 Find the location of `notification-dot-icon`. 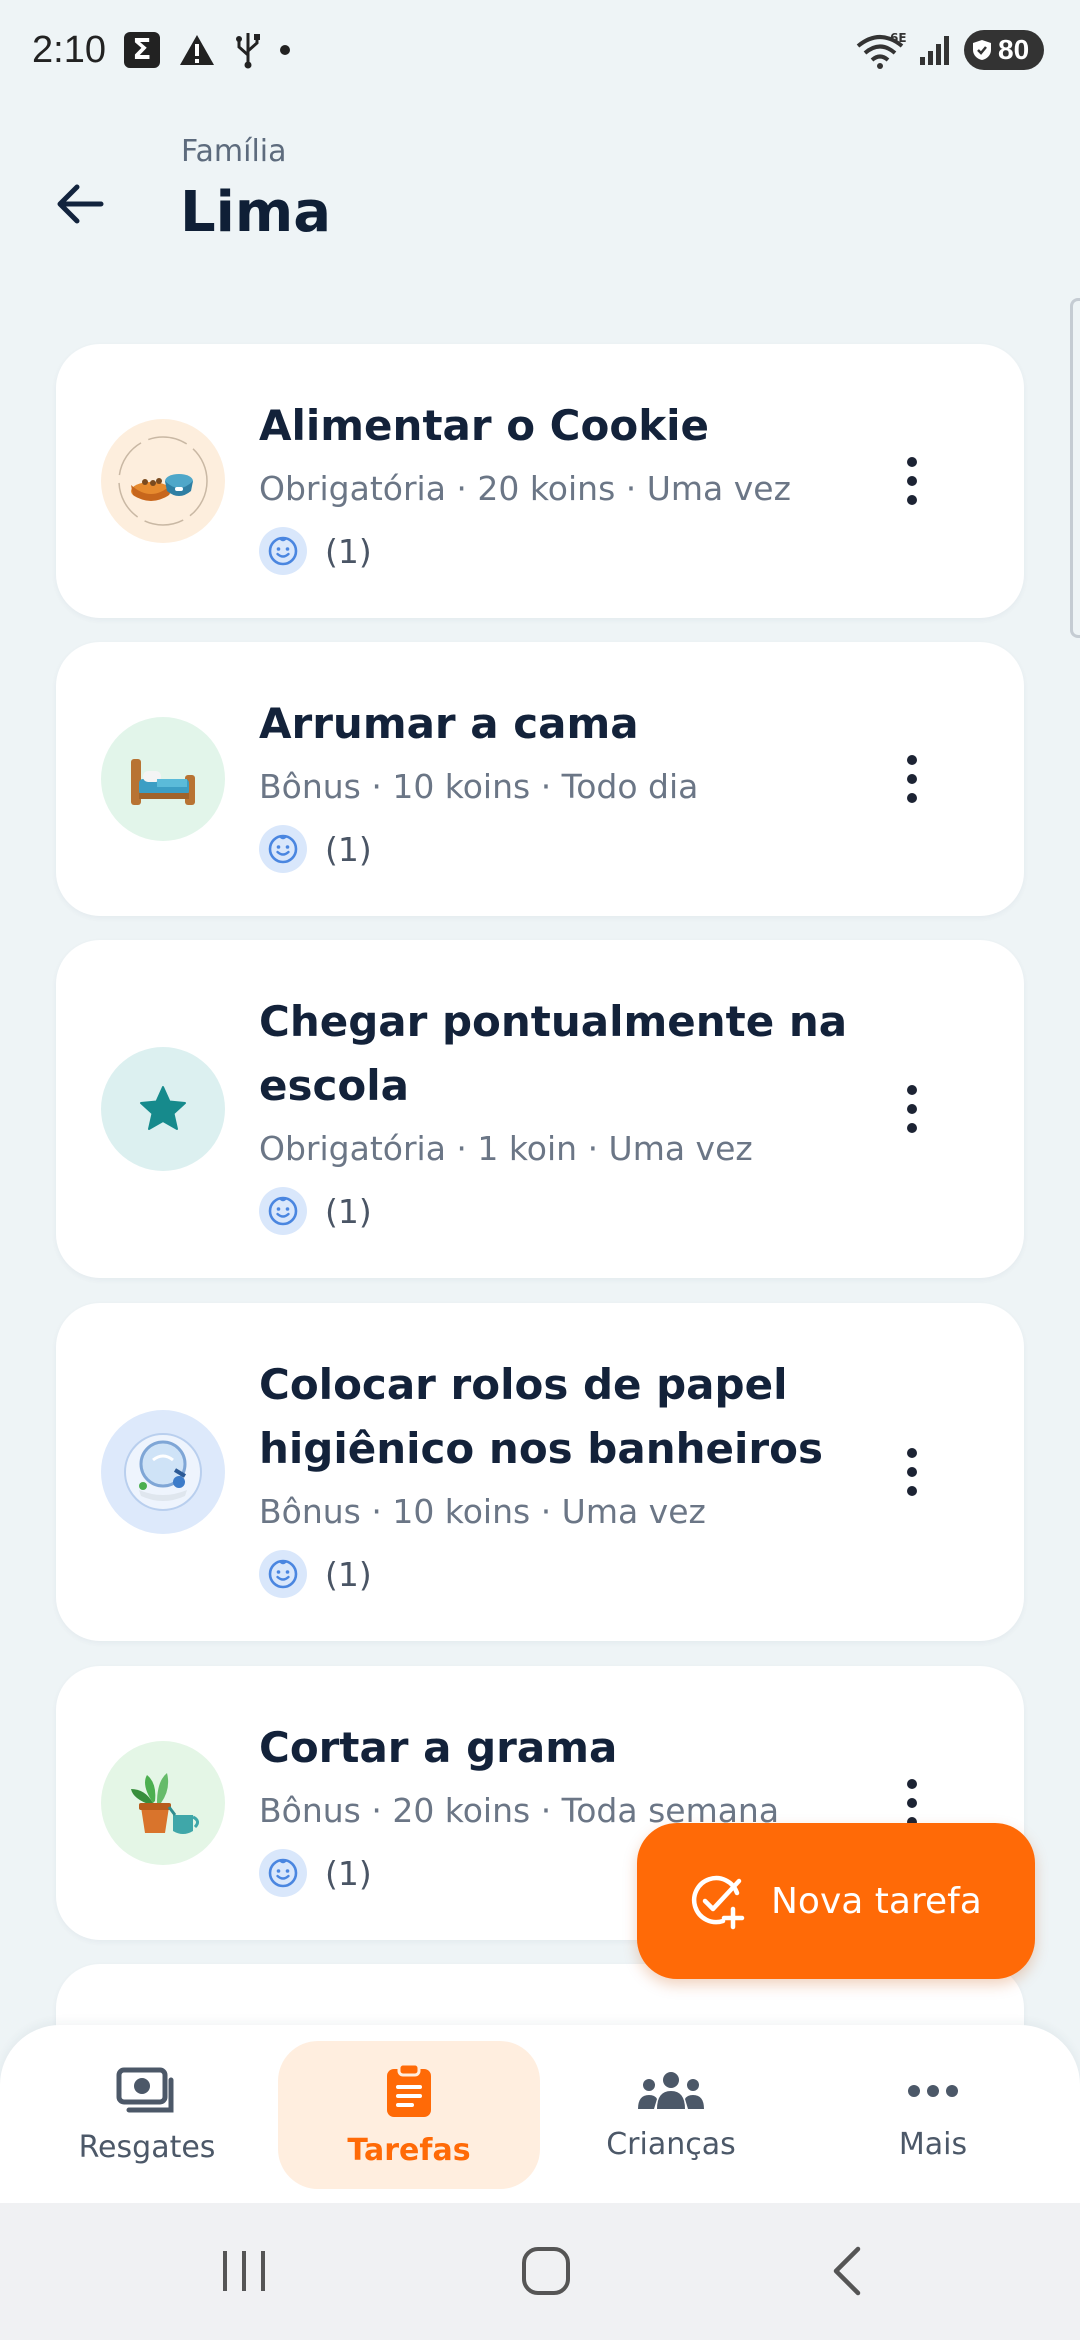

notification-dot-icon is located at coordinates (284, 50).